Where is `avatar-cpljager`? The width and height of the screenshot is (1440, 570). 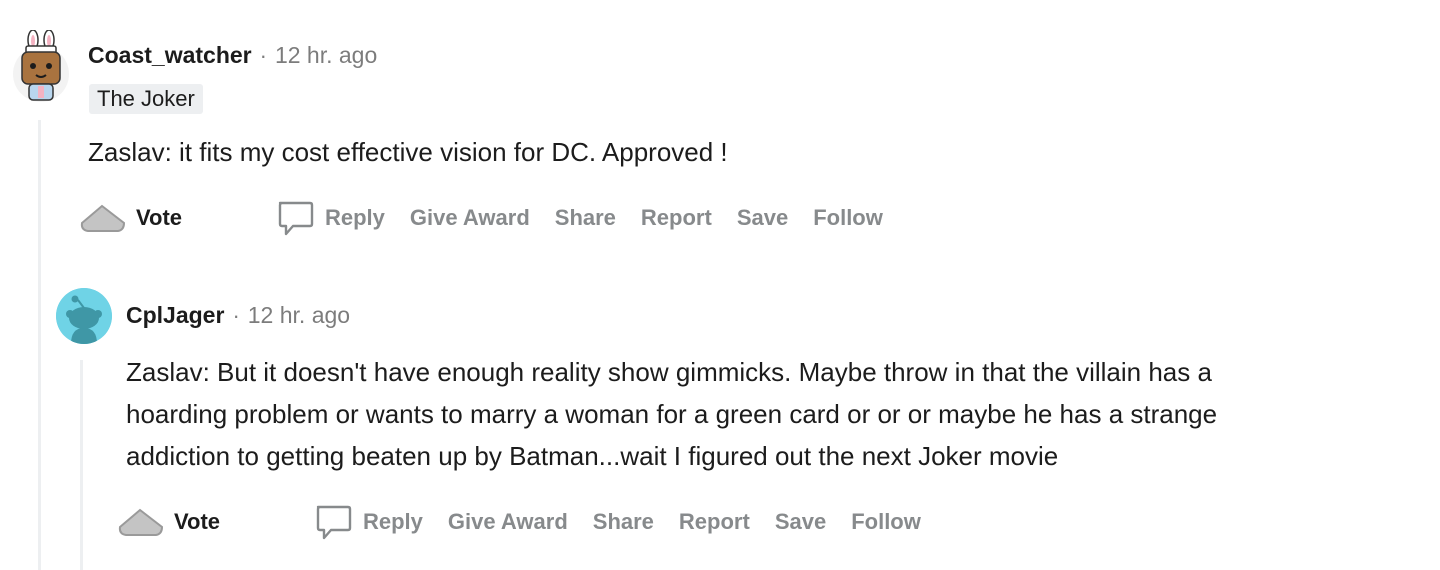 avatar-cpljager is located at coordinates (84, 316).